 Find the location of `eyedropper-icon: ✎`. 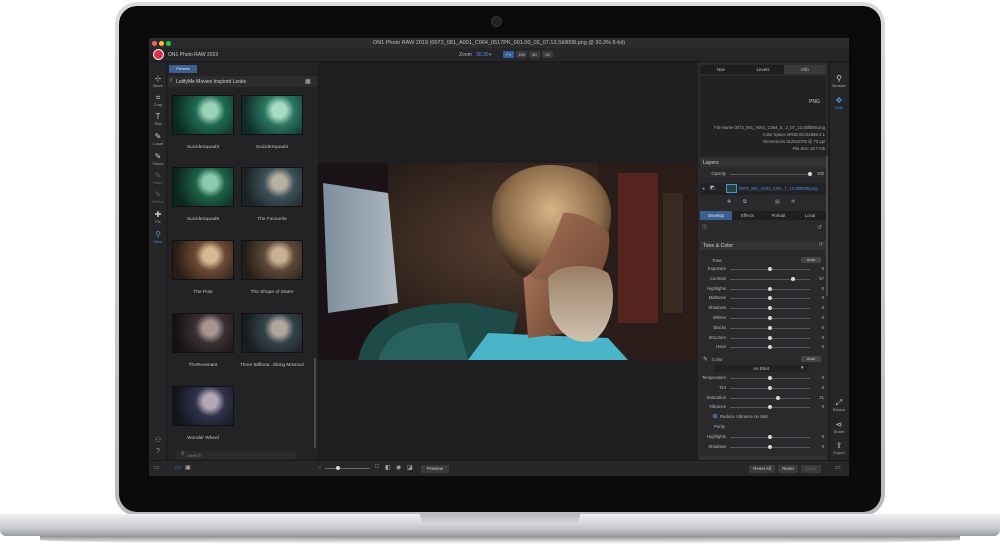

eyedropper-icon: ✎ is located at coordinates (705, 359).